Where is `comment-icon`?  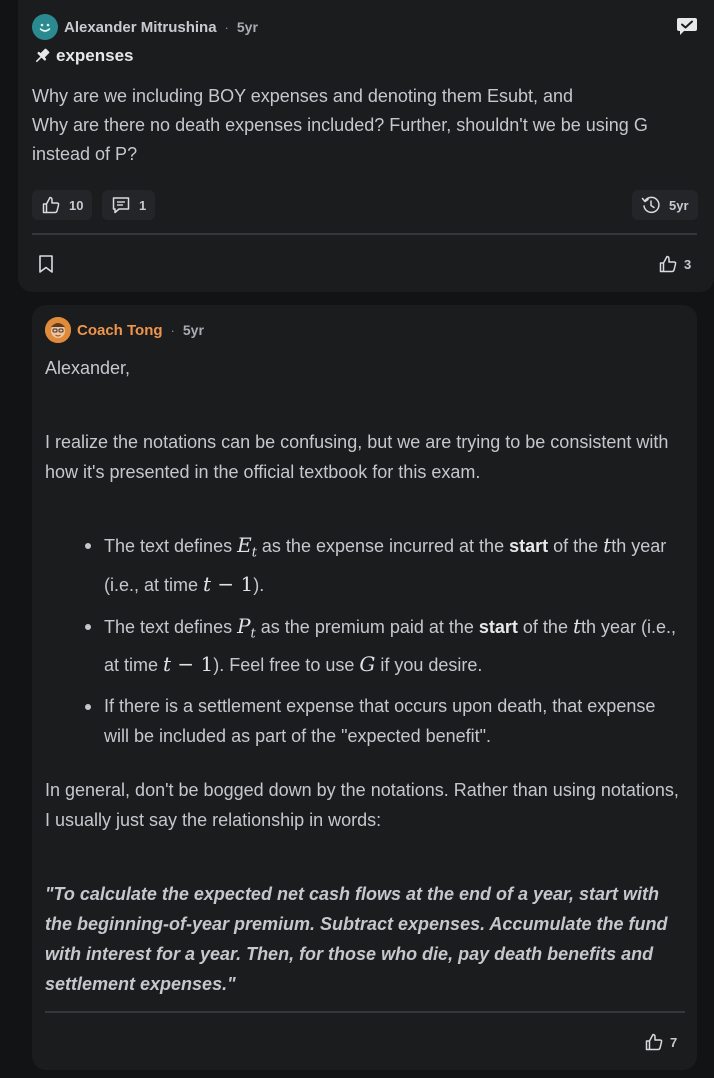
comment-icon is located at coordinates (121, 205).